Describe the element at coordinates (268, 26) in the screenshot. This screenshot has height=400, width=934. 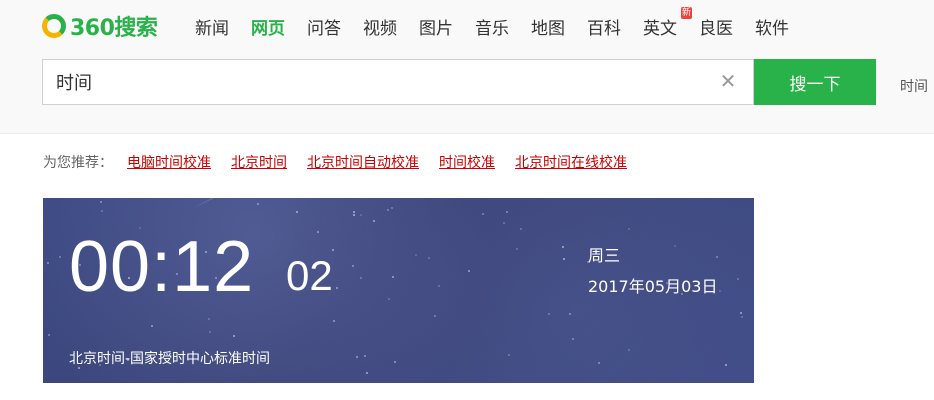
I see `nav-item-web: 网页` at that location.